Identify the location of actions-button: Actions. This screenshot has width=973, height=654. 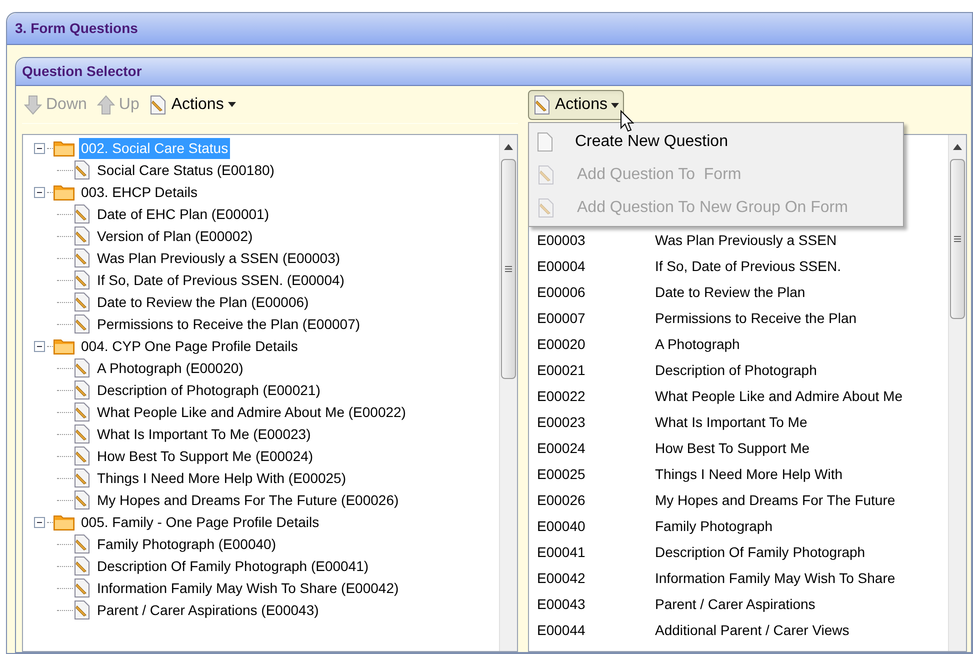
(576, 105).